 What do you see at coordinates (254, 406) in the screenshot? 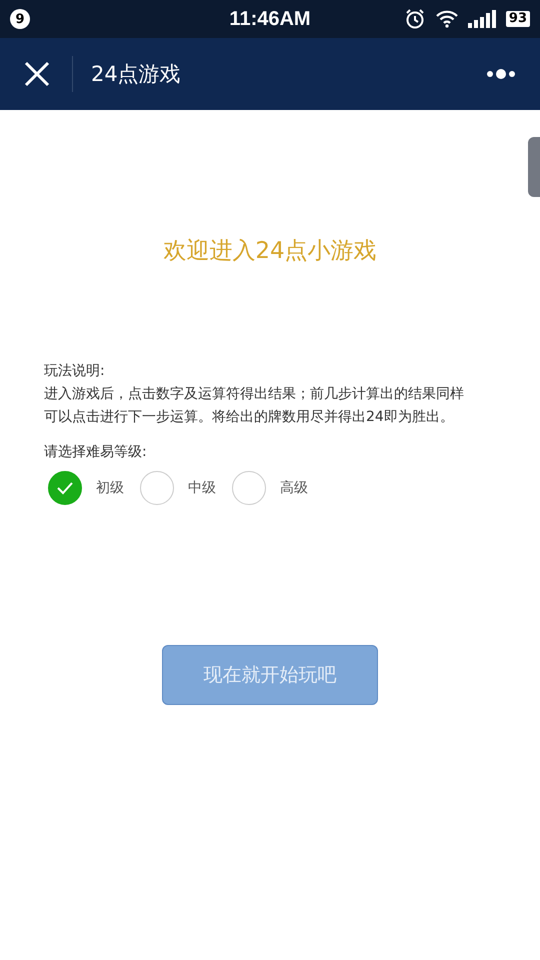
I see `instructions-text: 进入游戏后，点击数字及运算符得出结果；前几步计算出的结果同样可以点击进行下一步运算。将给出的牌数用尽并得出24即为胜出。` at bounding box center [254, 406].